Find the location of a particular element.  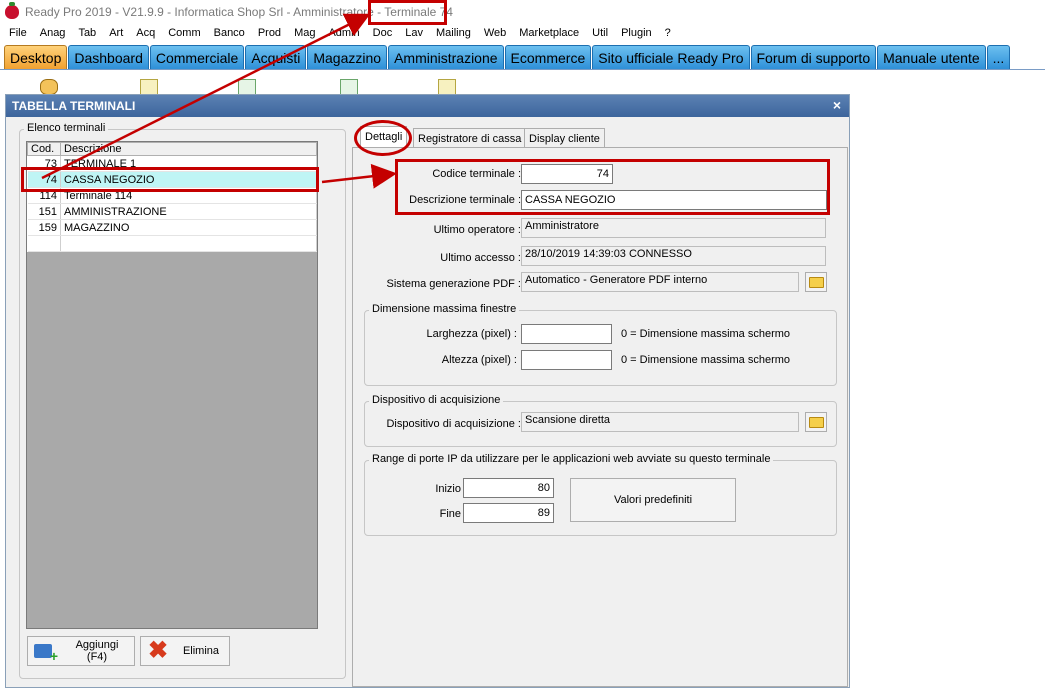

acquisizione-folder-button is located at coordinates (816, 422).